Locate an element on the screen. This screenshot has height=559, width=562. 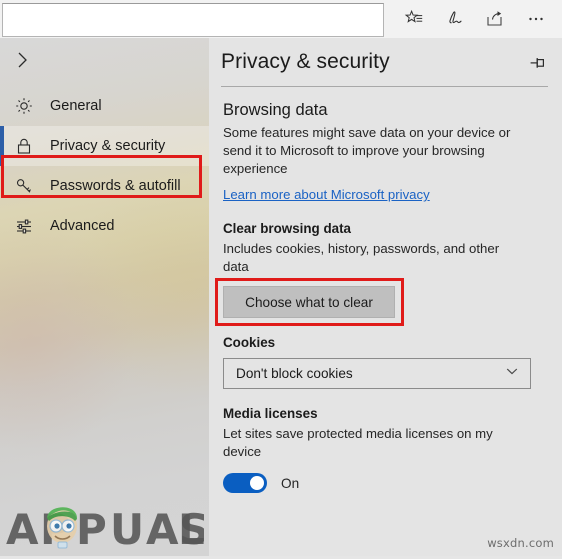
browsing-data-heading: Browsing data is located at coordinates (275, 110).